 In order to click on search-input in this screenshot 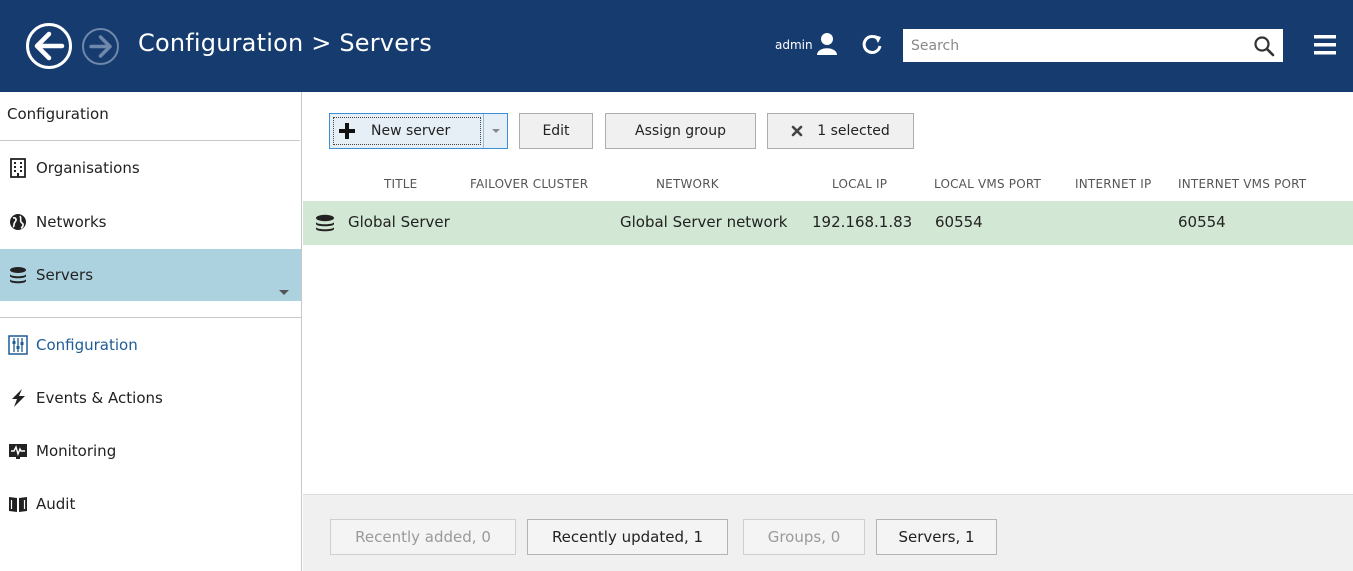, I will do `click(1073, 45)`.